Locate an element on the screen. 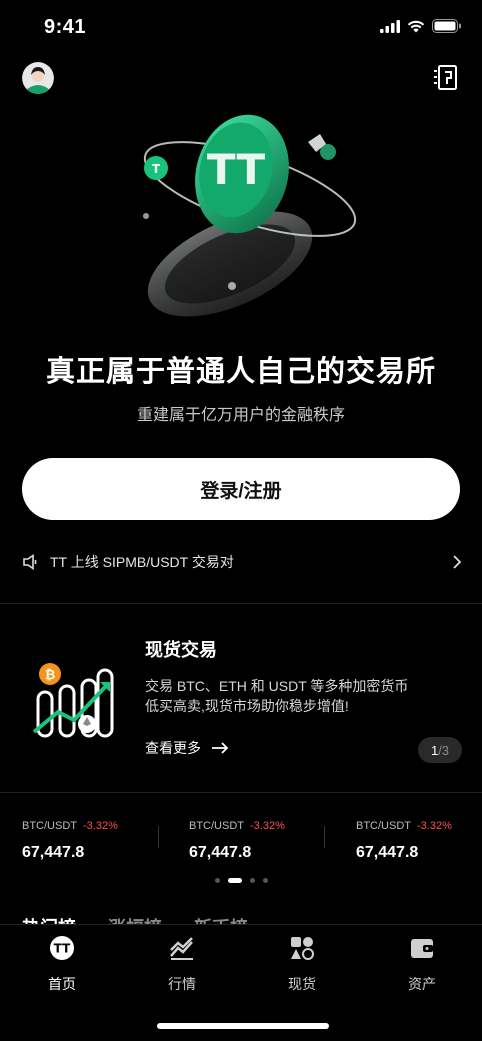 The image size is (482, 1041). pager-current: 1 is located at coordinates (434, 750).